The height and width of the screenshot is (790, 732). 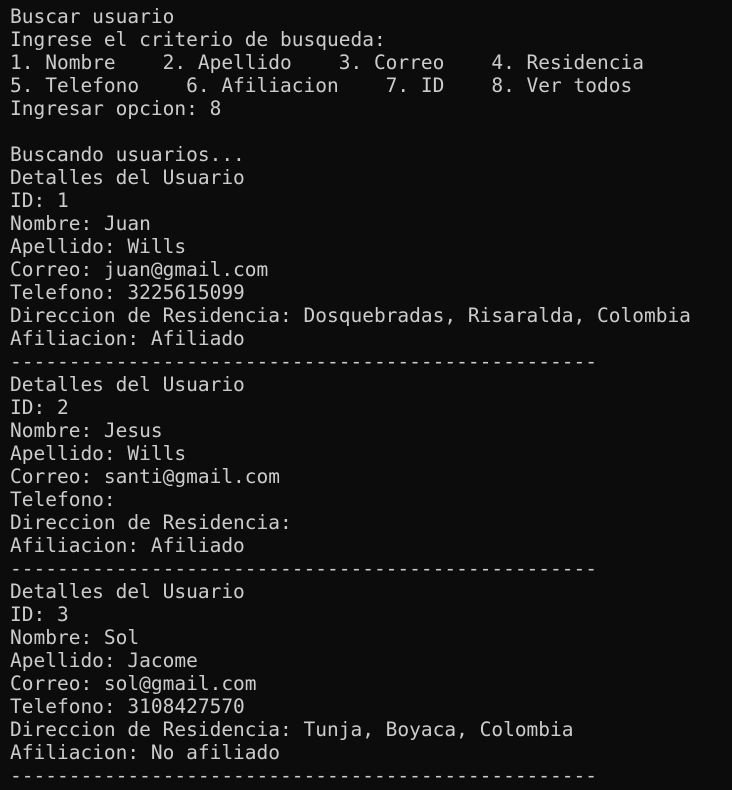 I want to click on user-phone: Telefono: 3225615099, so click(x=127, y=292).